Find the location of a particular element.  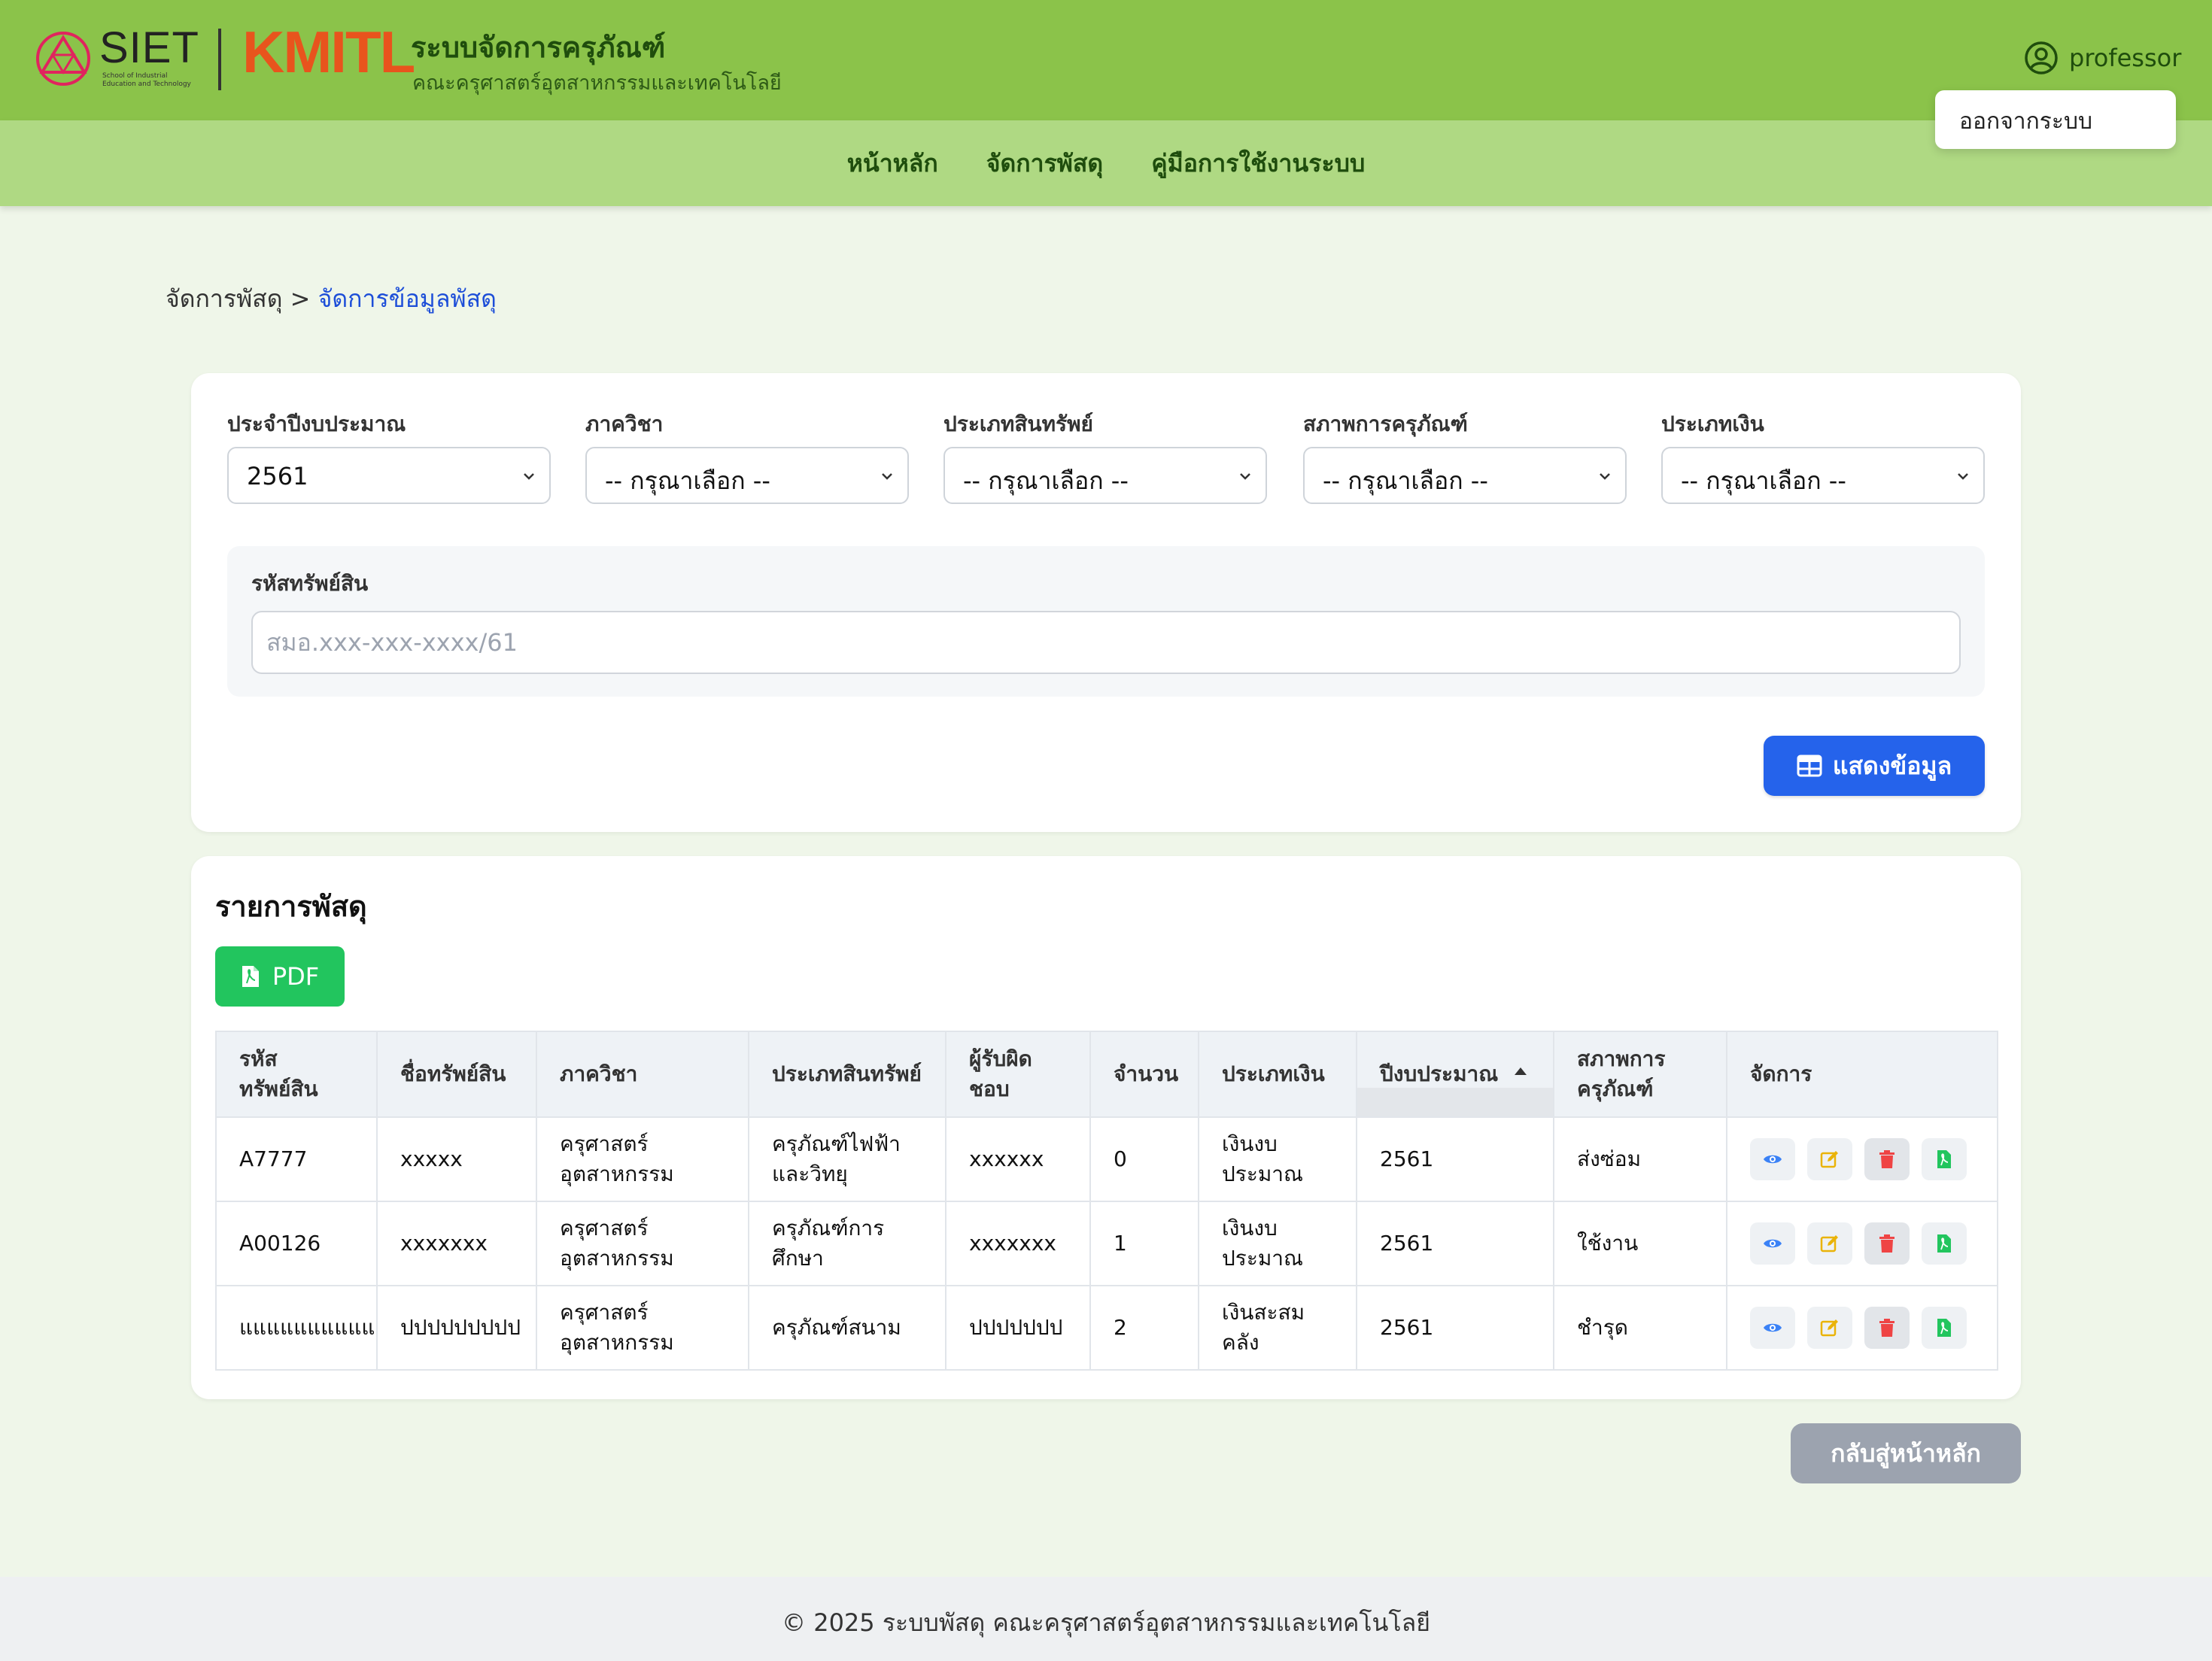

cell-asset-code: แแแแแแแแแแ is located at coordinates (296, 1328).